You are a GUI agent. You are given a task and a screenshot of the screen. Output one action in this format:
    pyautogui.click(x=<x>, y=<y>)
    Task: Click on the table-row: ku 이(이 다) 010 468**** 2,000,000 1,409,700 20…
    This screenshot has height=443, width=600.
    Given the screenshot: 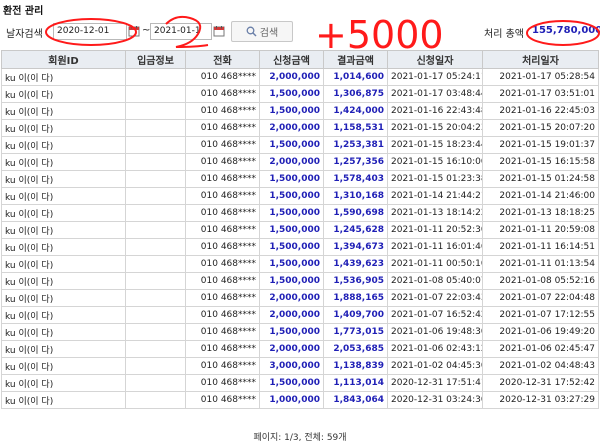 What is the action you would take?
    pyautogui.click(x=300, y=315)
    